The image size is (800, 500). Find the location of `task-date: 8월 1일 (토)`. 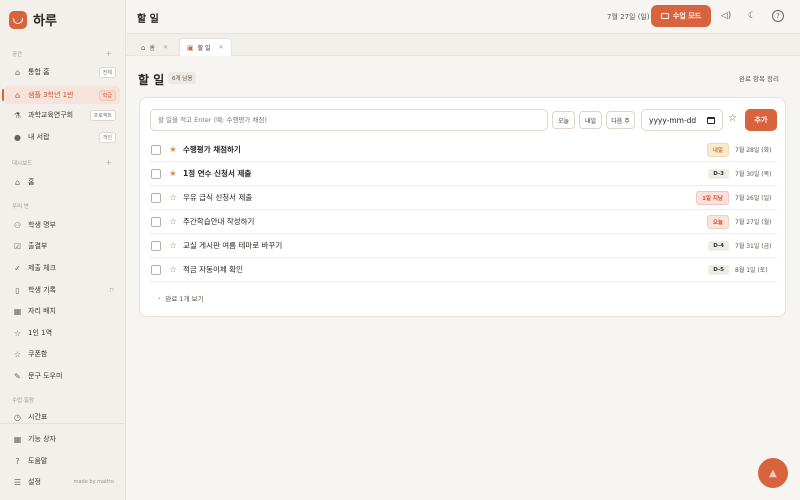

task-date: 8월 1일 (토) is located at coordinates (751, 270).